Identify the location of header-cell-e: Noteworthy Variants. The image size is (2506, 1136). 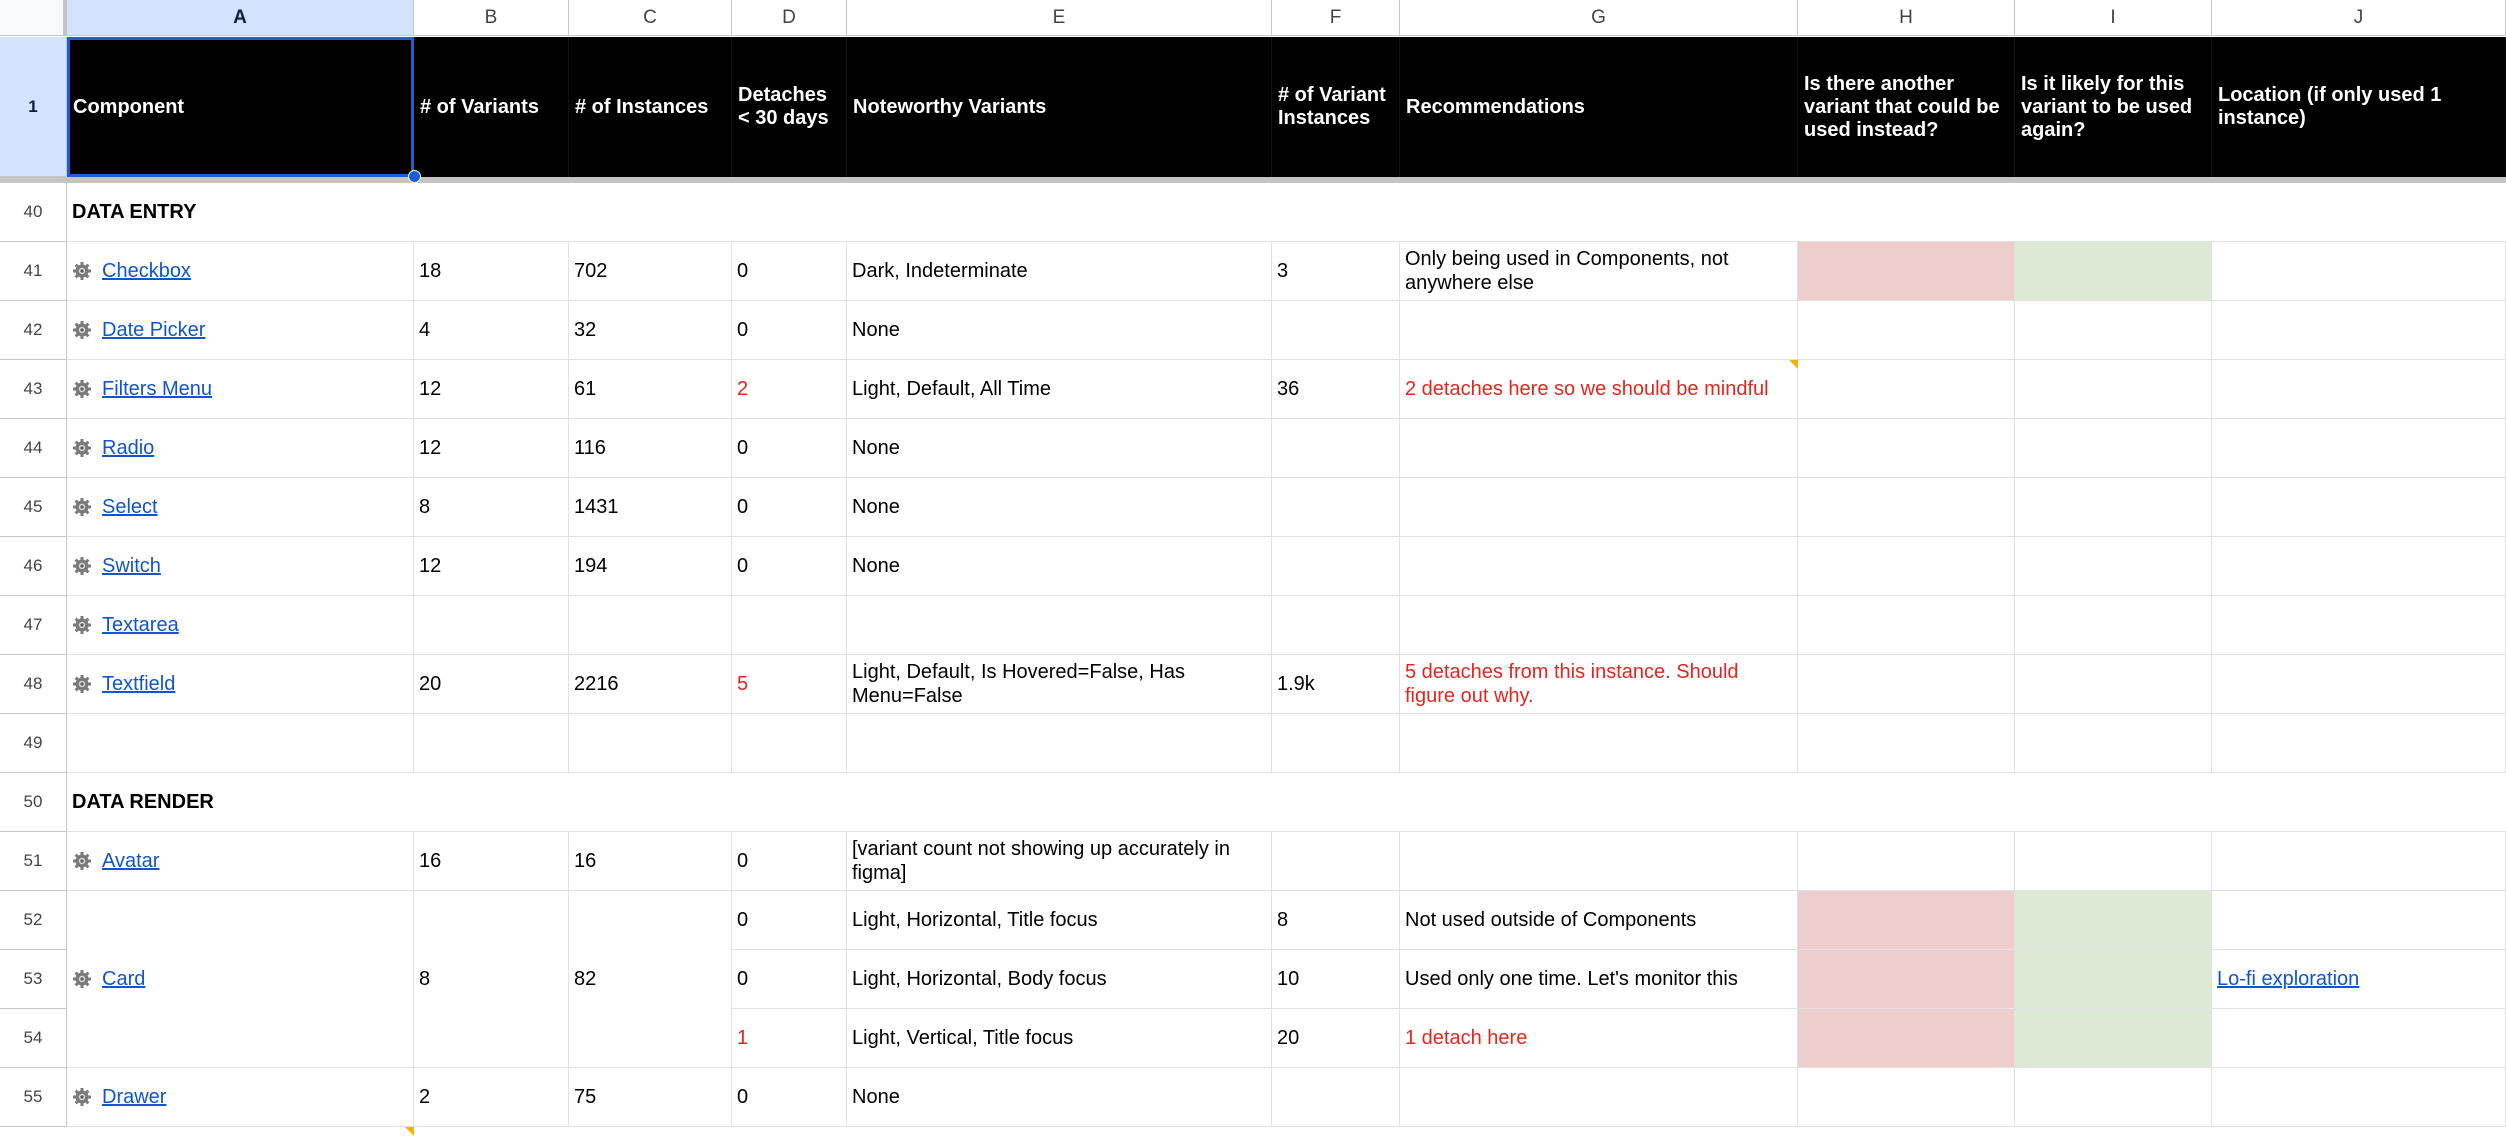
(1059, 107).